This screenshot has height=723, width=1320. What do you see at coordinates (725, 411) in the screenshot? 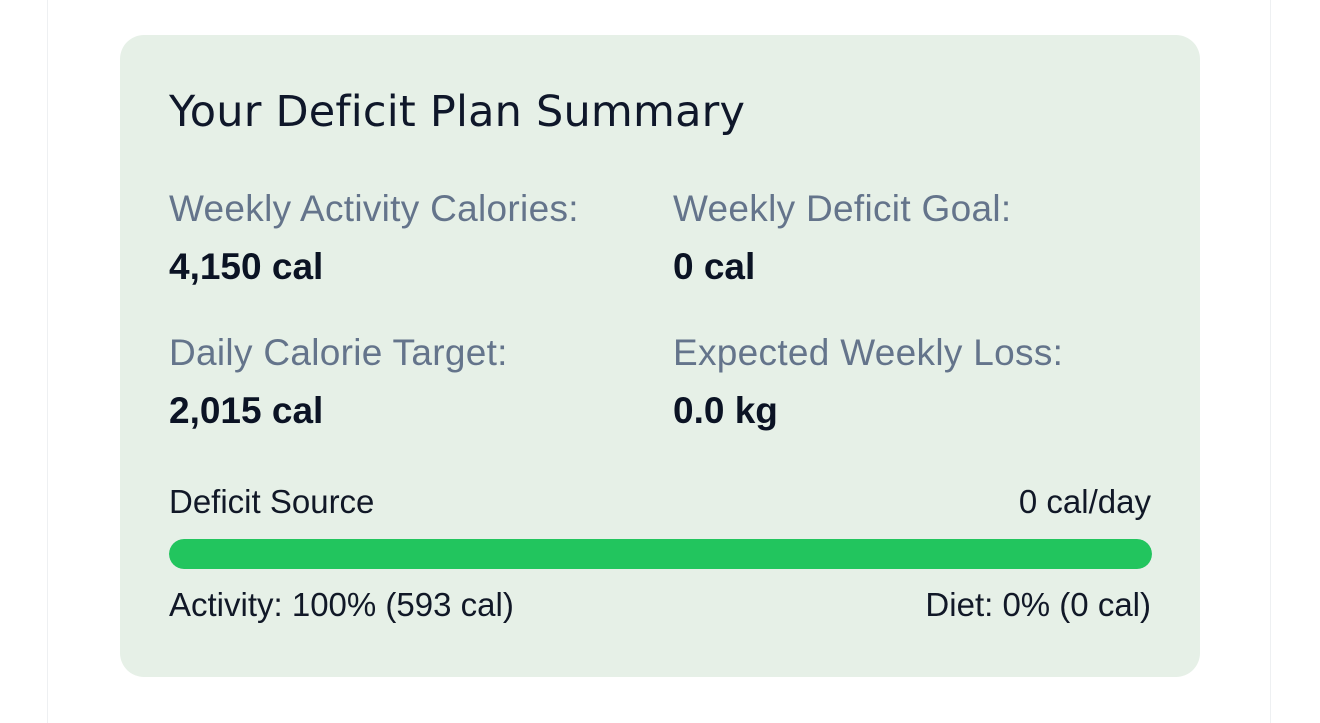
I see `stat-value: 0.0 kg` at bounding box center [725, 411].